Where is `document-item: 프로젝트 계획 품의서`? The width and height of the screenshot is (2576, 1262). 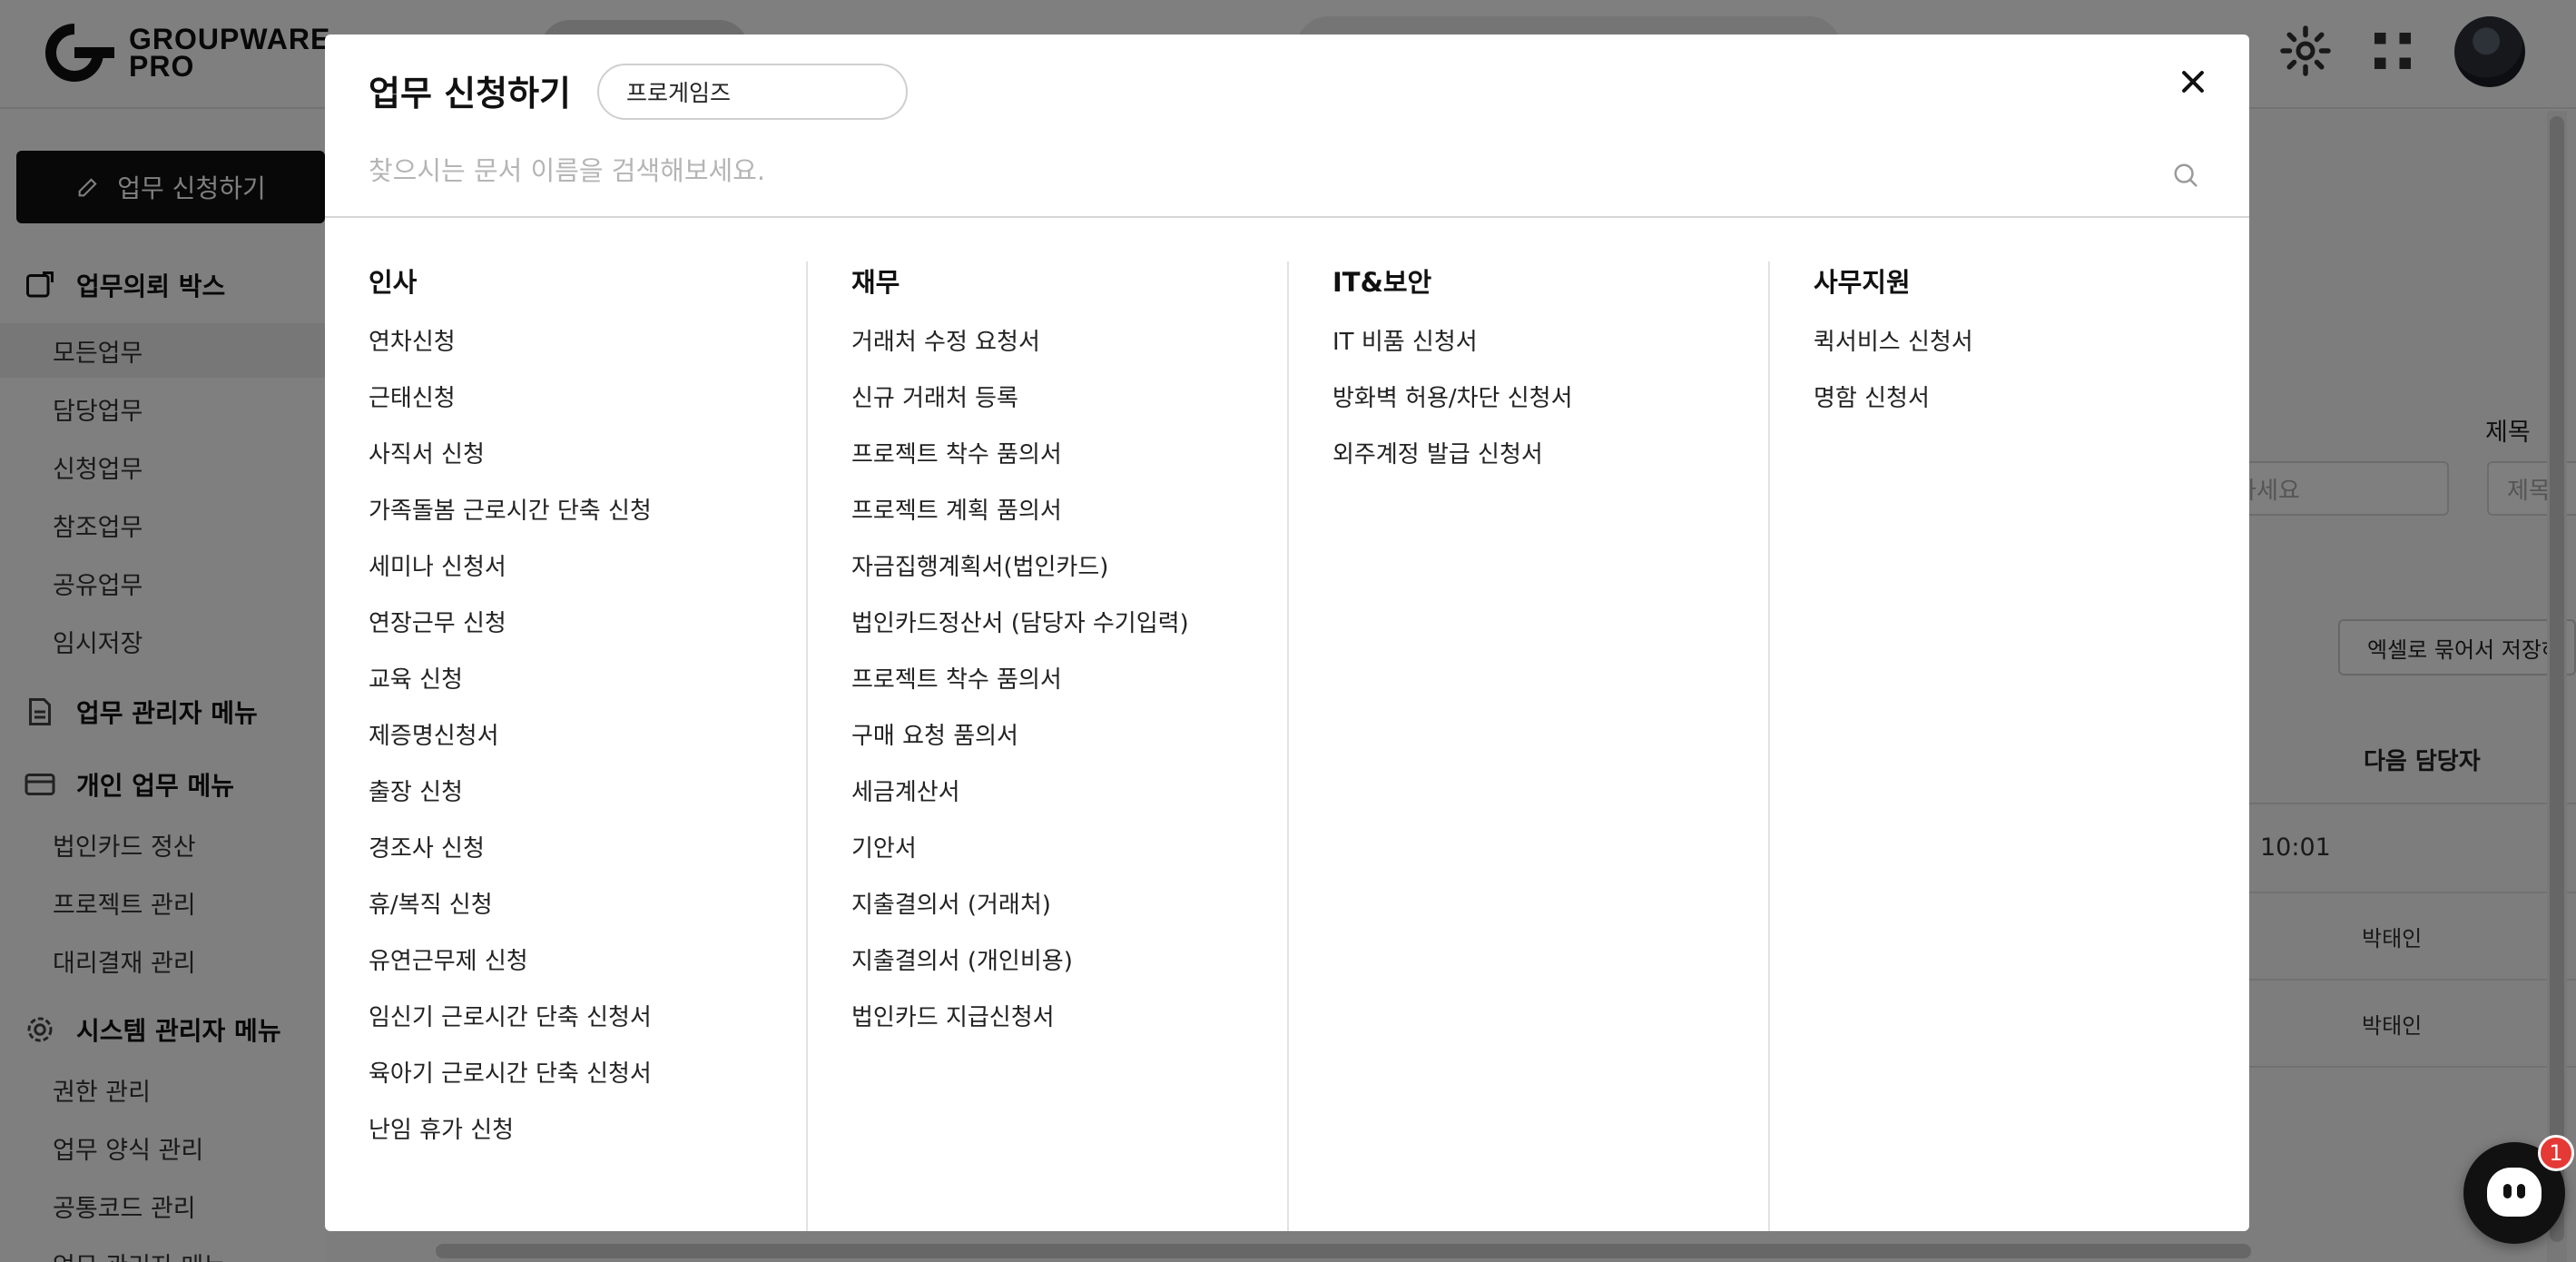 document-item: 프로젝트 계획 품의서 is located at coordinates (1020, 520).